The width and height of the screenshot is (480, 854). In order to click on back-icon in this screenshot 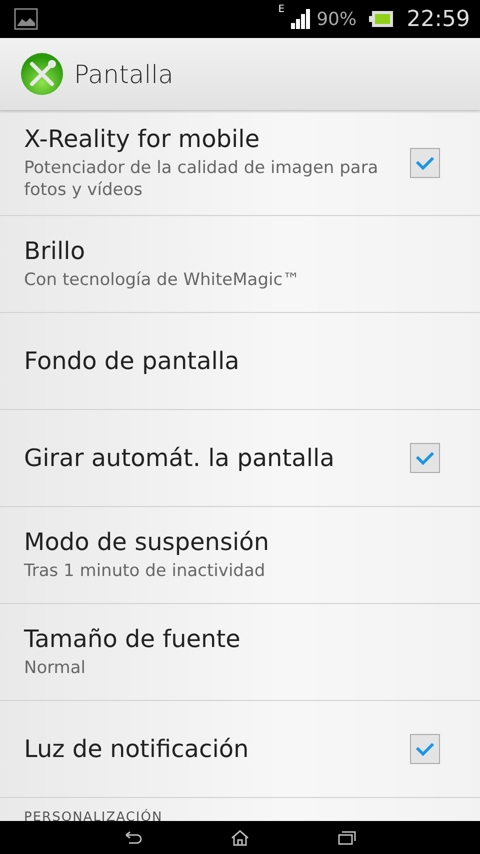, I will do `click(133, 837)`.